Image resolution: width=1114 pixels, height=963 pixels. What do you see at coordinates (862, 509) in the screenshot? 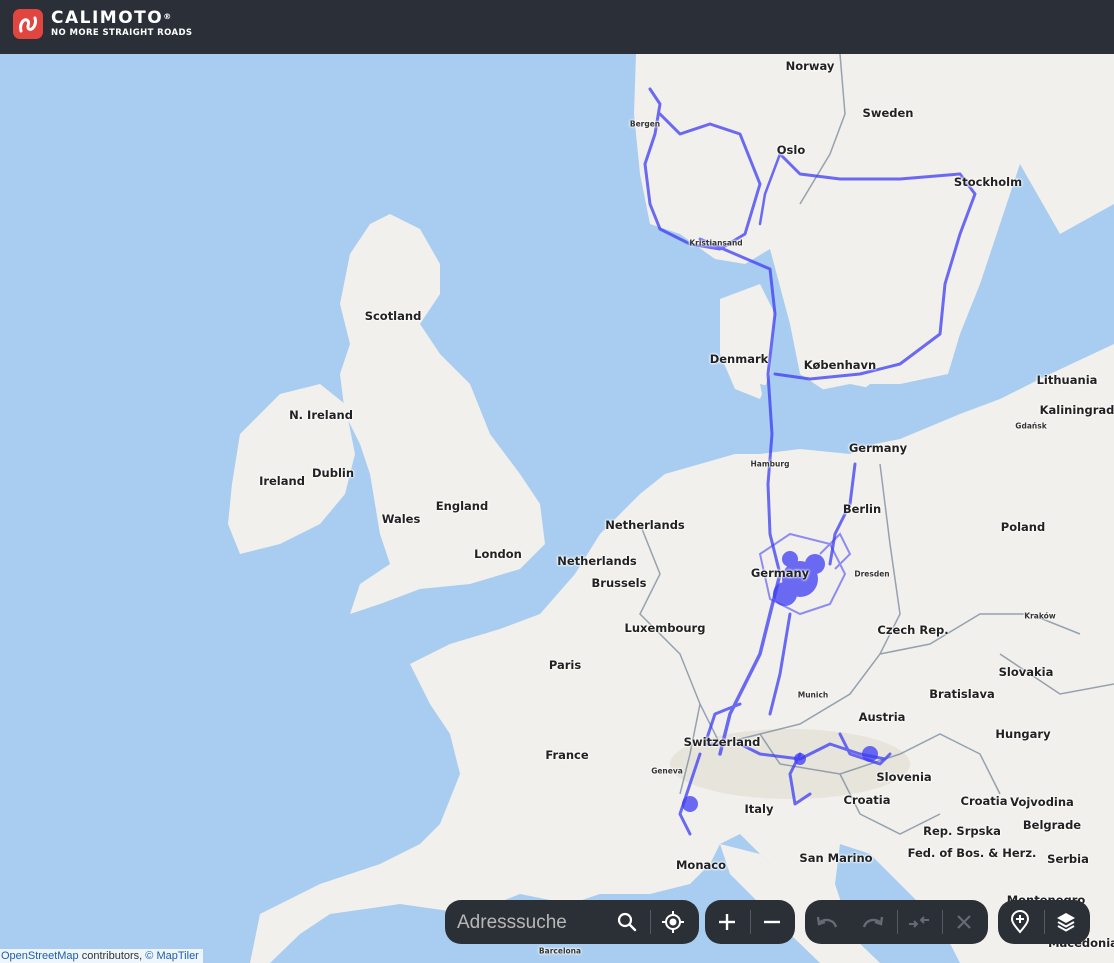
I see `map-label-berlin: Berlin` at bounding box center [862, 509].